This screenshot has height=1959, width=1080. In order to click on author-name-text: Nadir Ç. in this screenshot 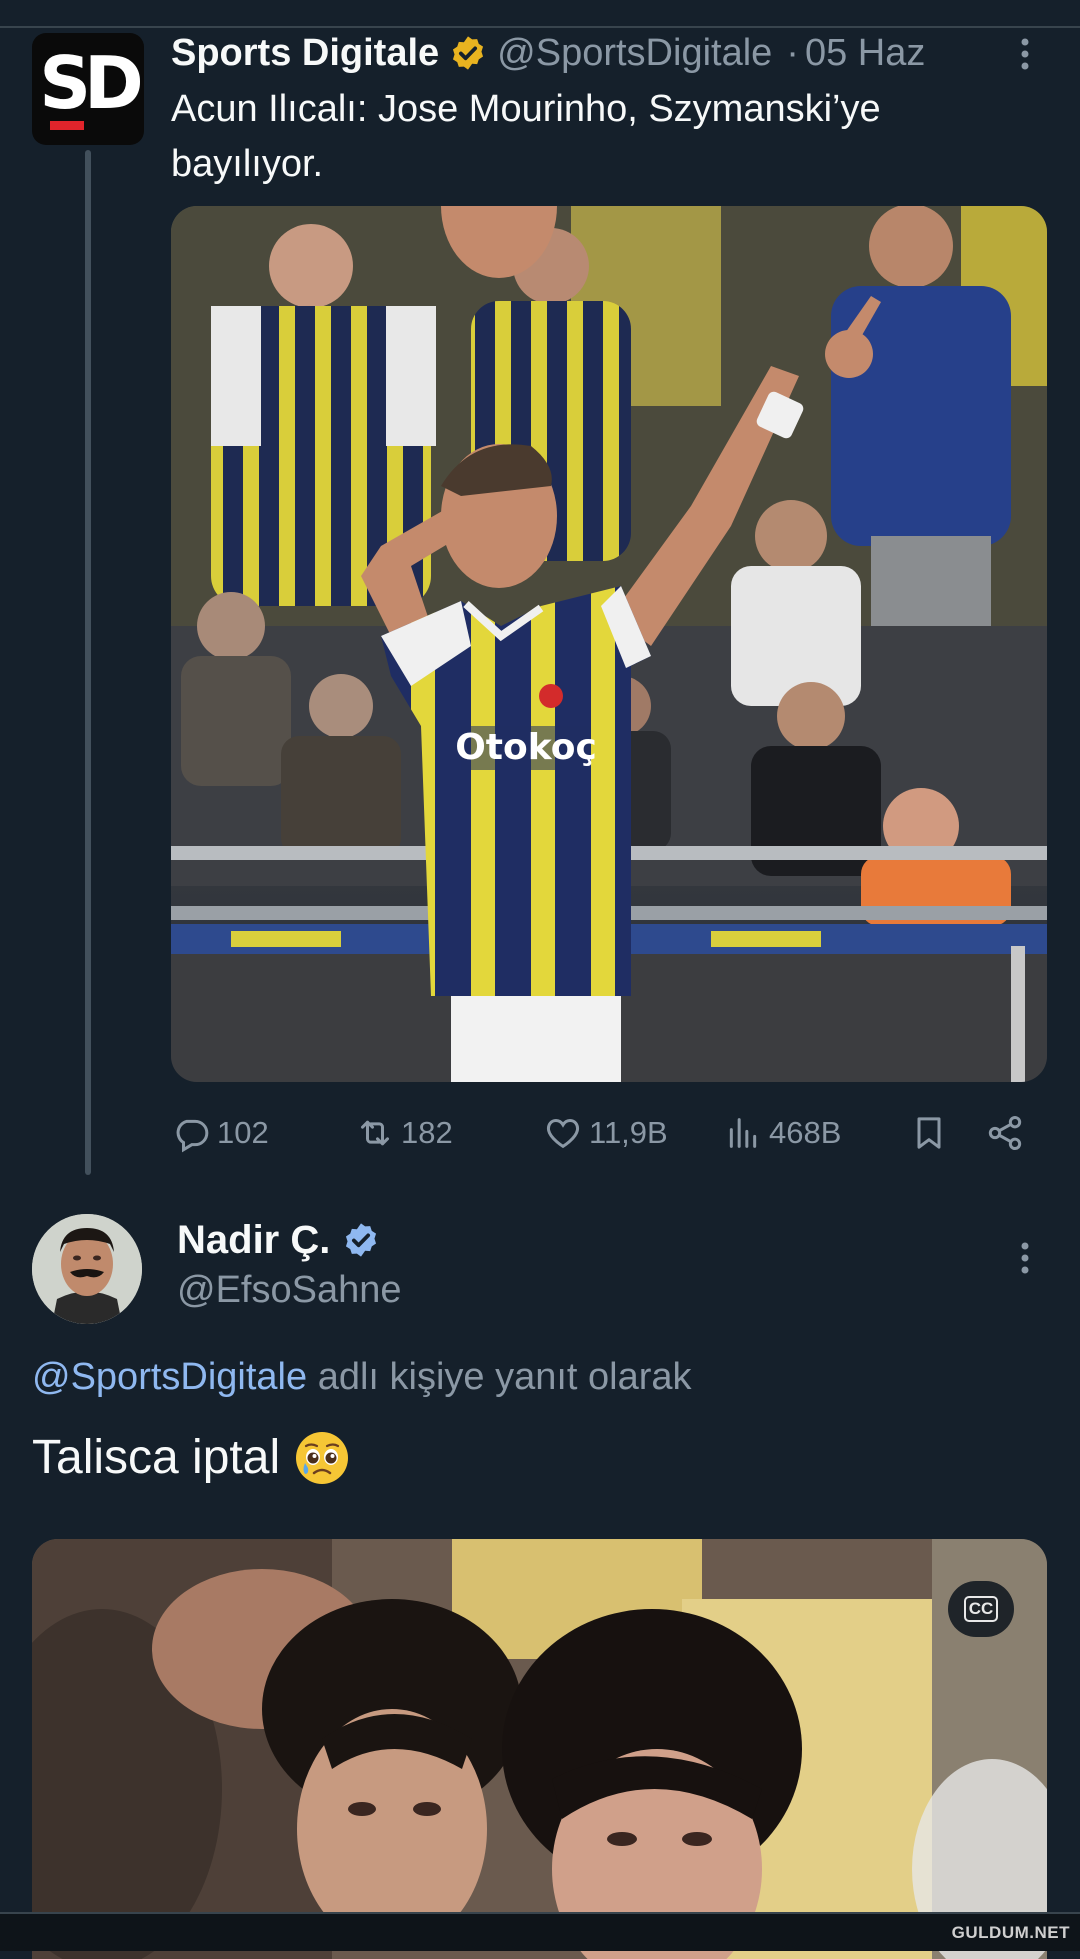, I will do `click(254, 1239)`.